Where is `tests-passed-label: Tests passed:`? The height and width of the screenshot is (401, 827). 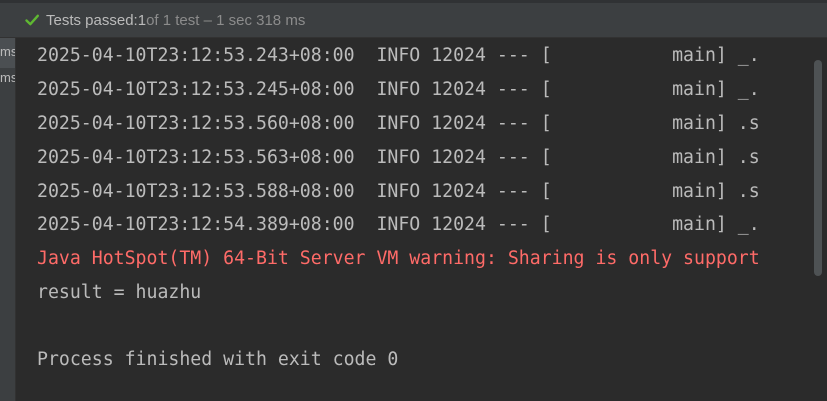
tests-passed-label: Tests passed: is located at coordinates (92, 20).